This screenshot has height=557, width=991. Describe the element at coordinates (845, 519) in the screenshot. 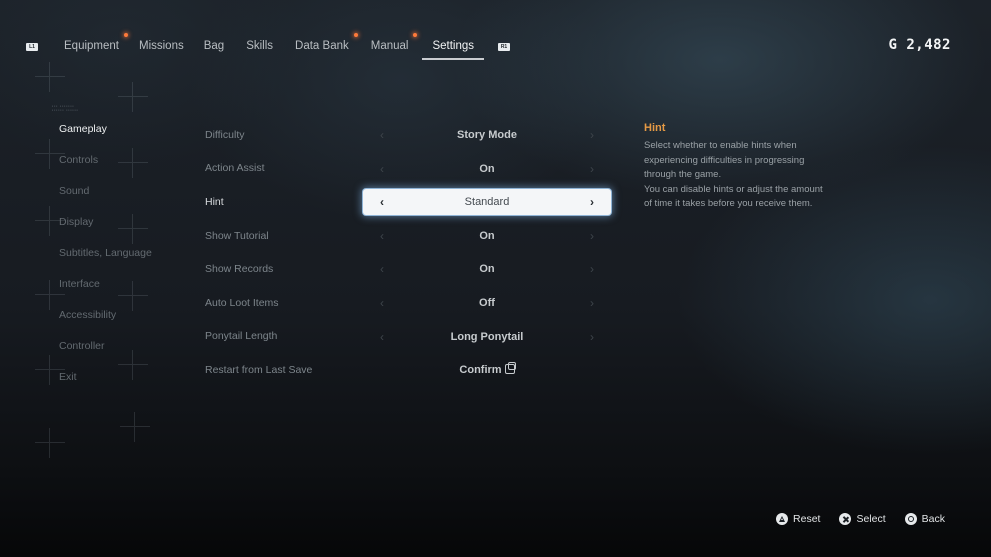

I see `cross-button-icon` at that location.